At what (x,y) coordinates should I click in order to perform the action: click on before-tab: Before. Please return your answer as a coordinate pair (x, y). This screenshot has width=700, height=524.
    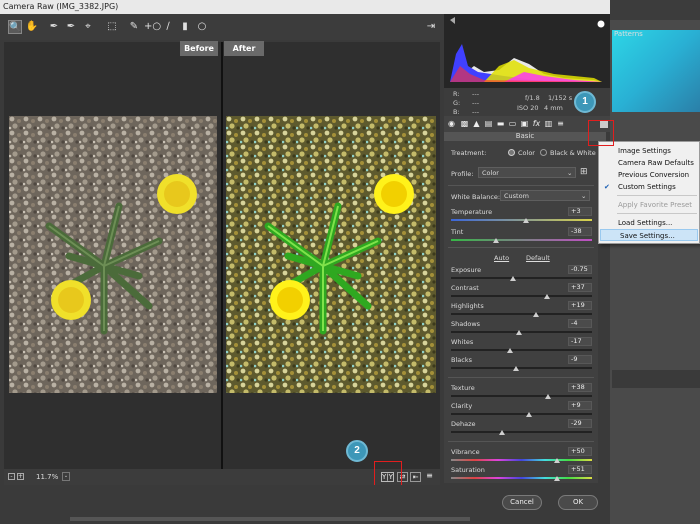
    Looking at the image, I should click on (199, 48).